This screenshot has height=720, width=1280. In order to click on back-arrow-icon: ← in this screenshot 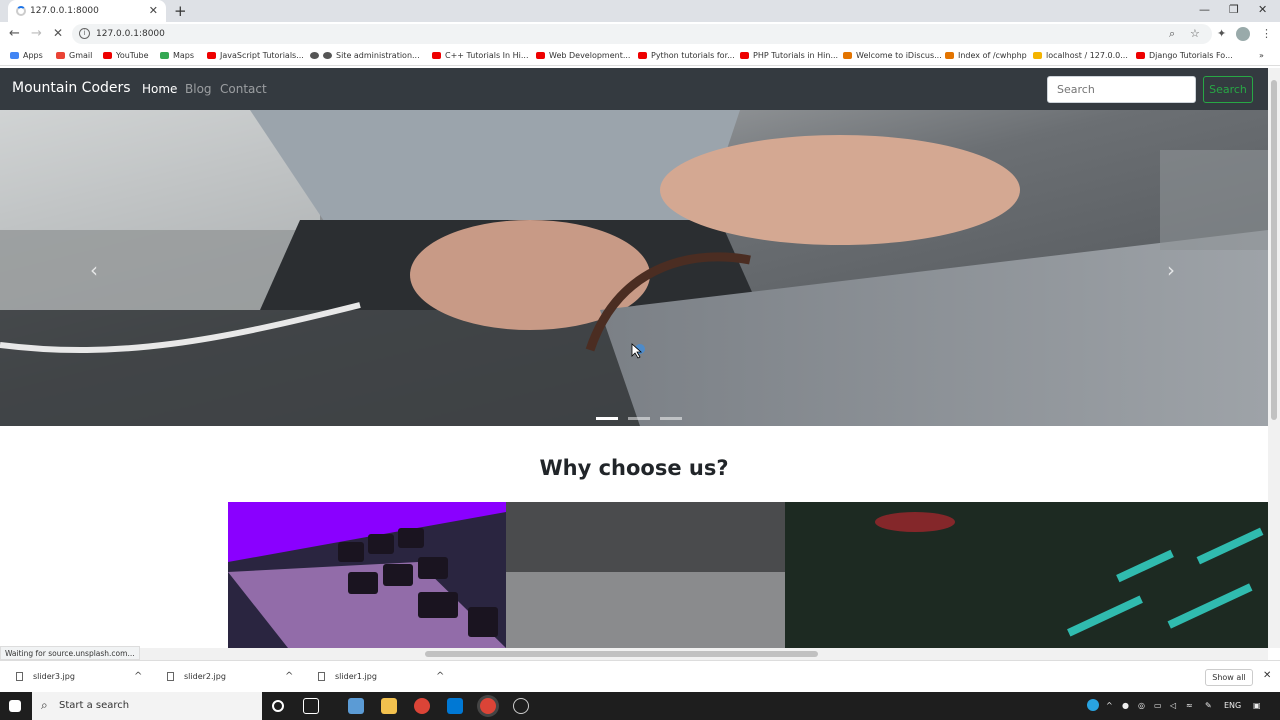, I will do `click(14, 33)`.